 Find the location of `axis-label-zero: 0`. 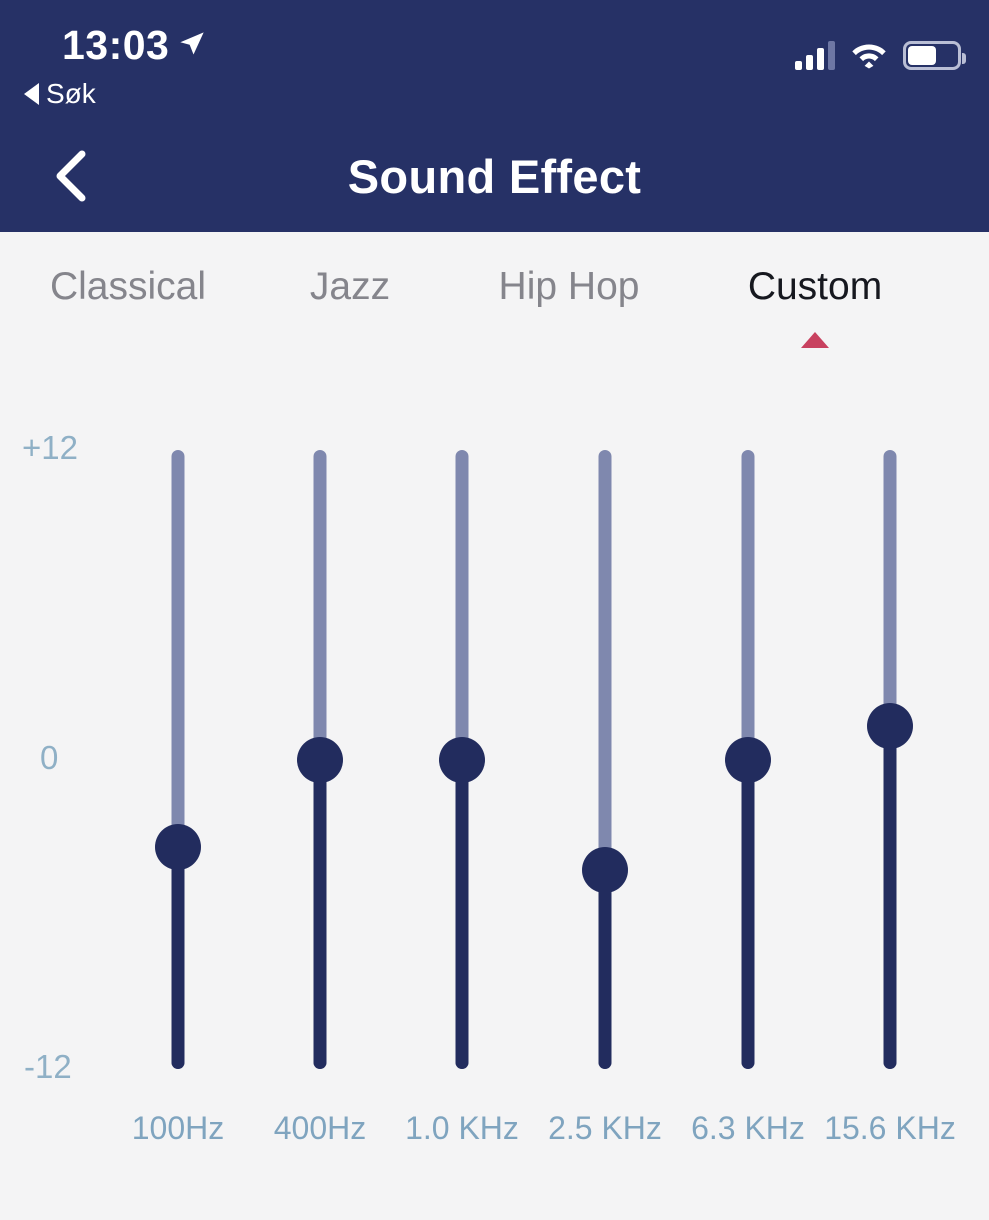

axis-label-zero: 0 is located at coordinates (49, 757).